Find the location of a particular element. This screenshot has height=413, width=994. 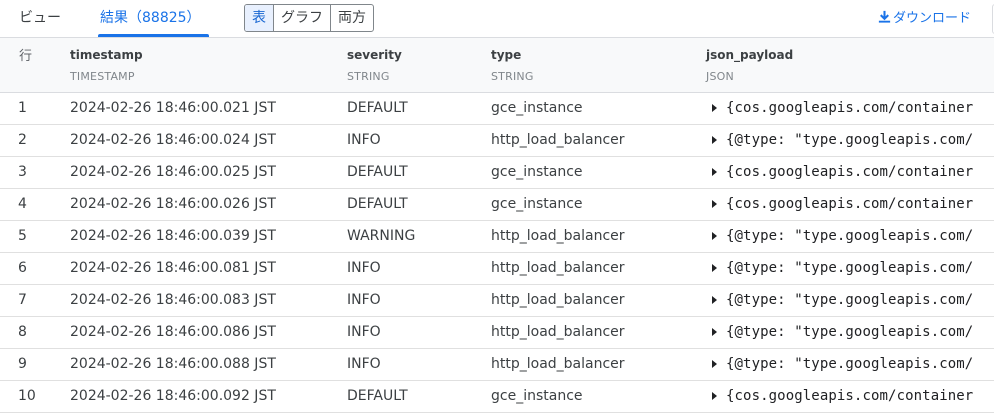

download-icon is located at coordinates (884, 16).